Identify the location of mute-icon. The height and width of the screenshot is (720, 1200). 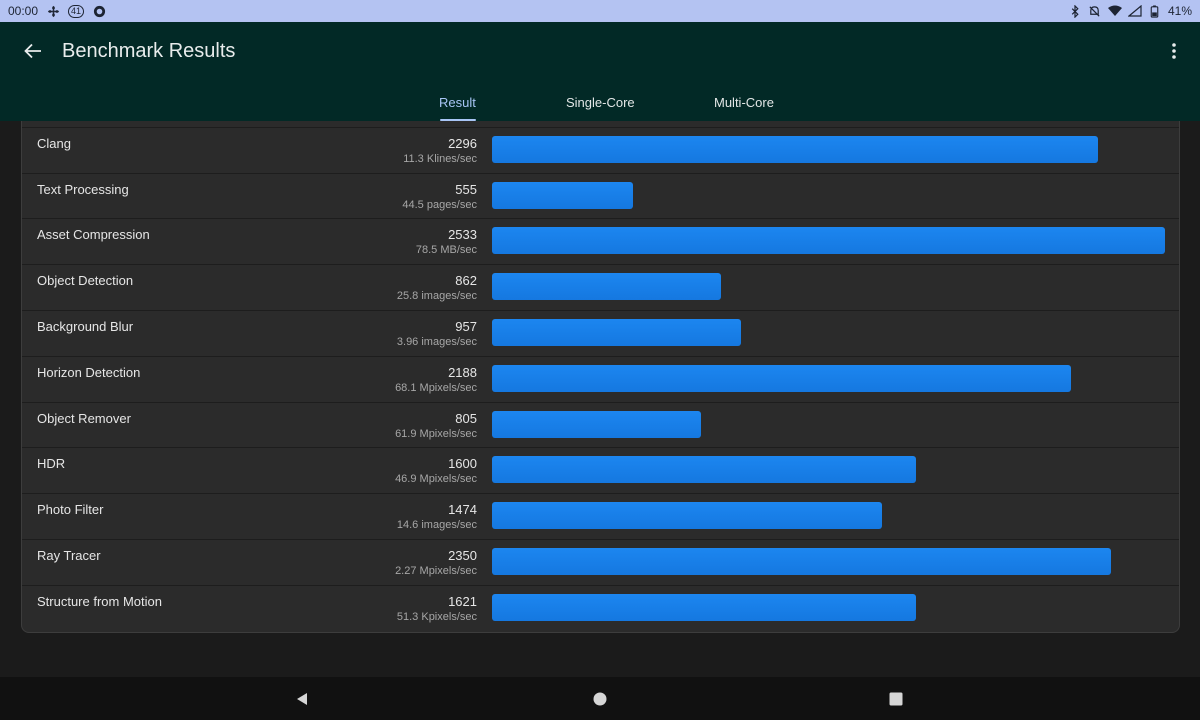
(1095, 11).